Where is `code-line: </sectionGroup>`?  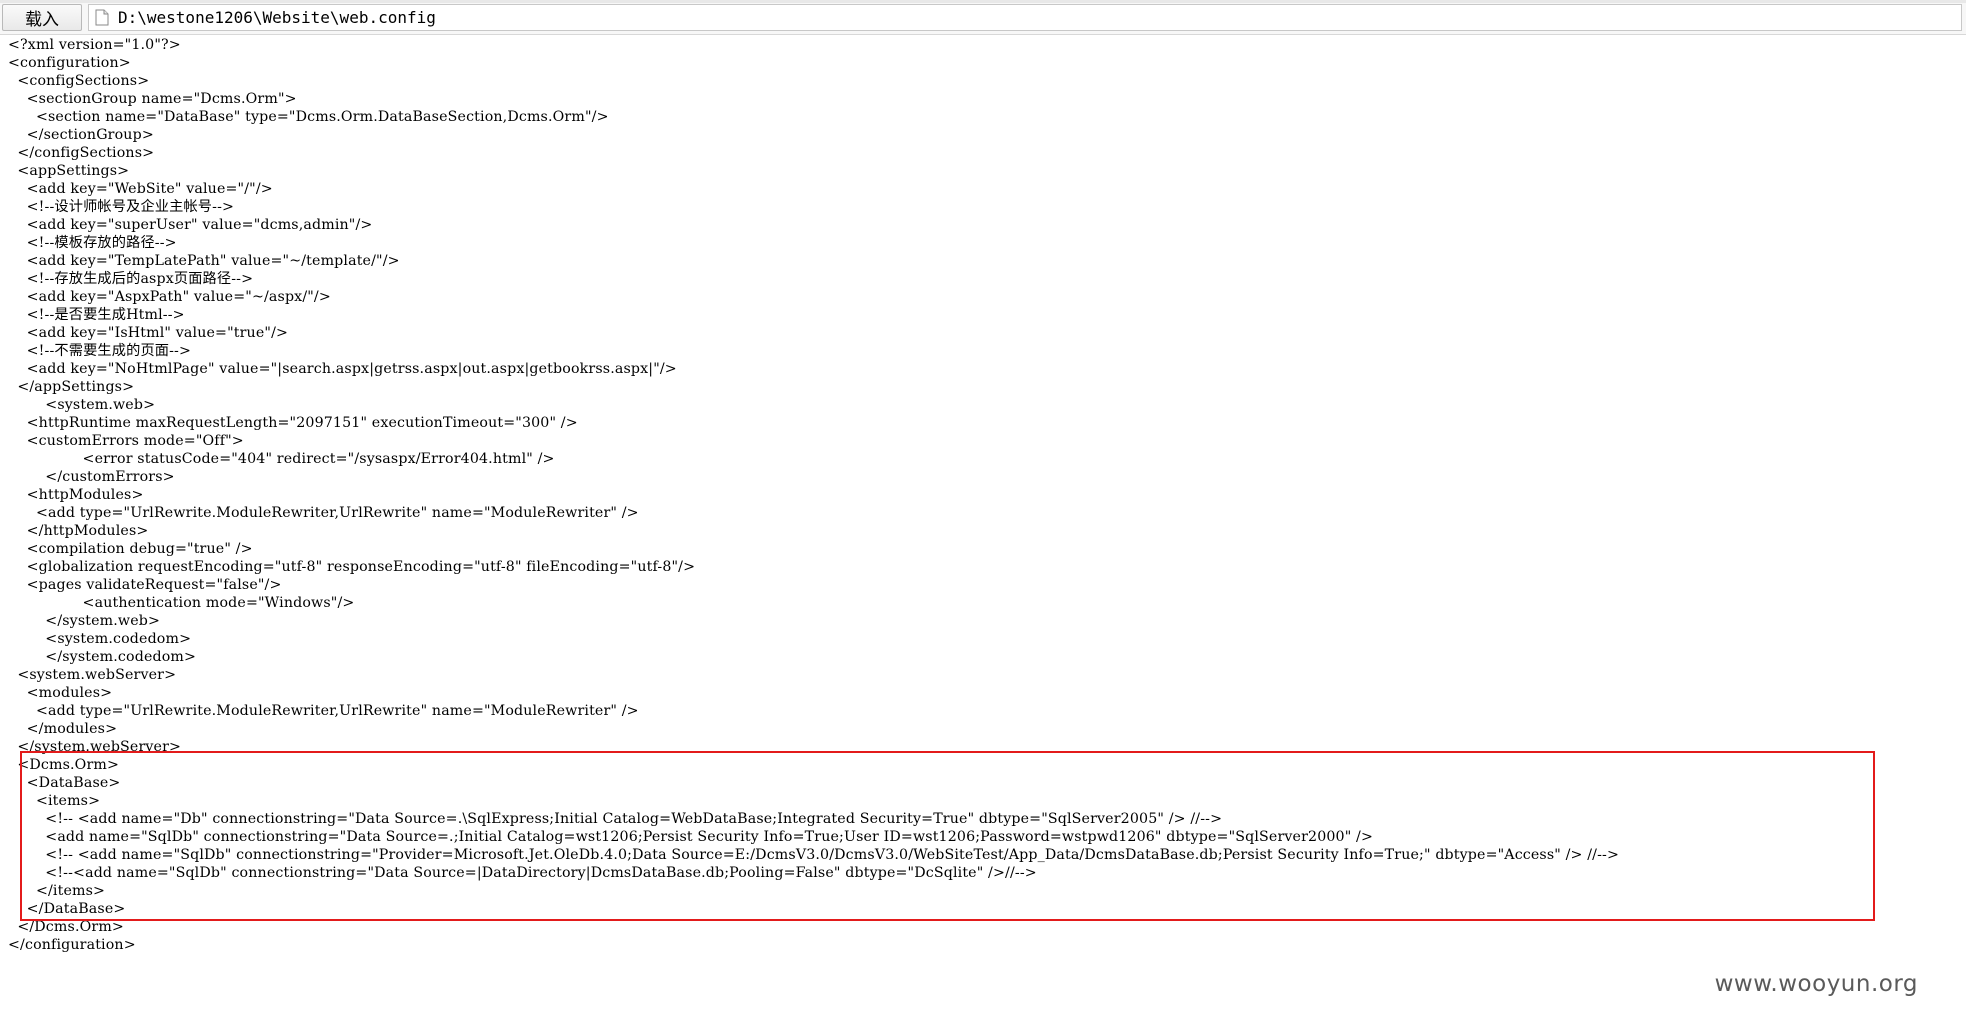 code-line: </sectionGroup> is located at coordinates (81, 135).